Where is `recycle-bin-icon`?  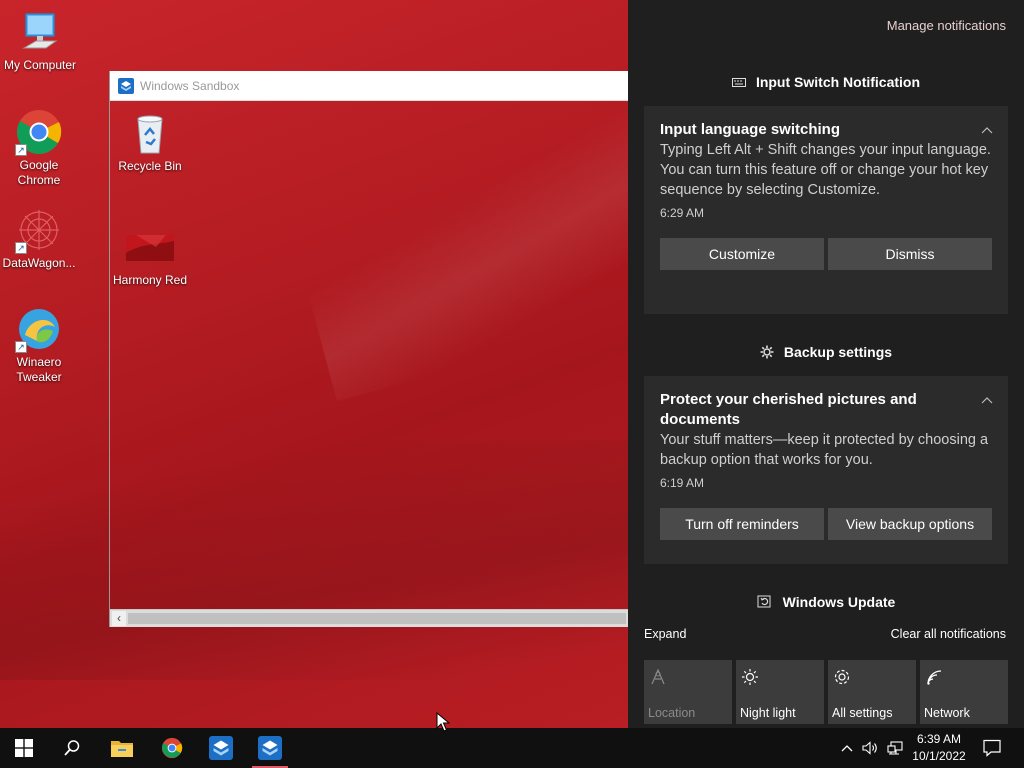
recycle-bin-icon is located at coordinates (150, 133).